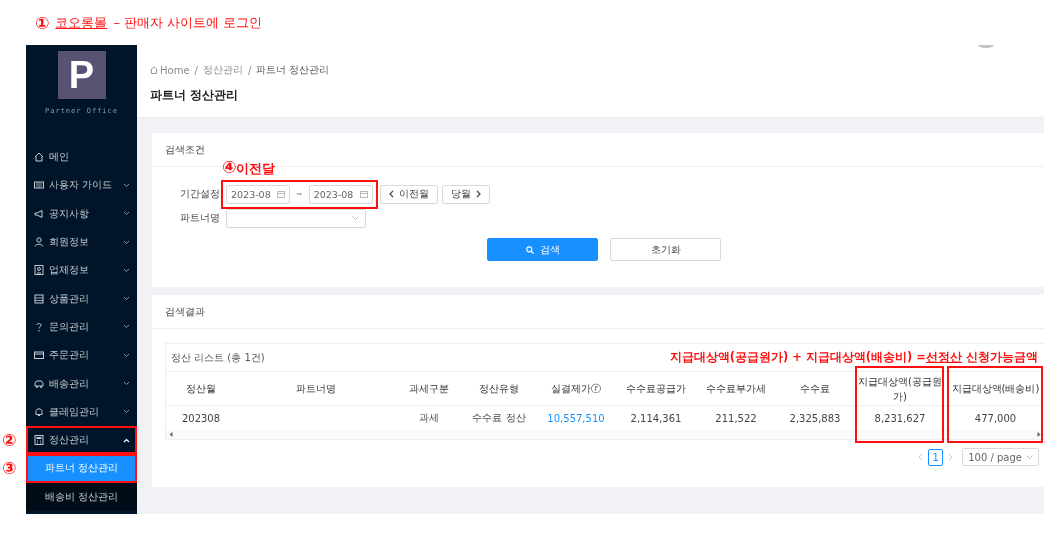  What do you see at coordinates (200, 194) in the screenshot?
I see `field-label: 기간설정` at bounding box center [200, 194].